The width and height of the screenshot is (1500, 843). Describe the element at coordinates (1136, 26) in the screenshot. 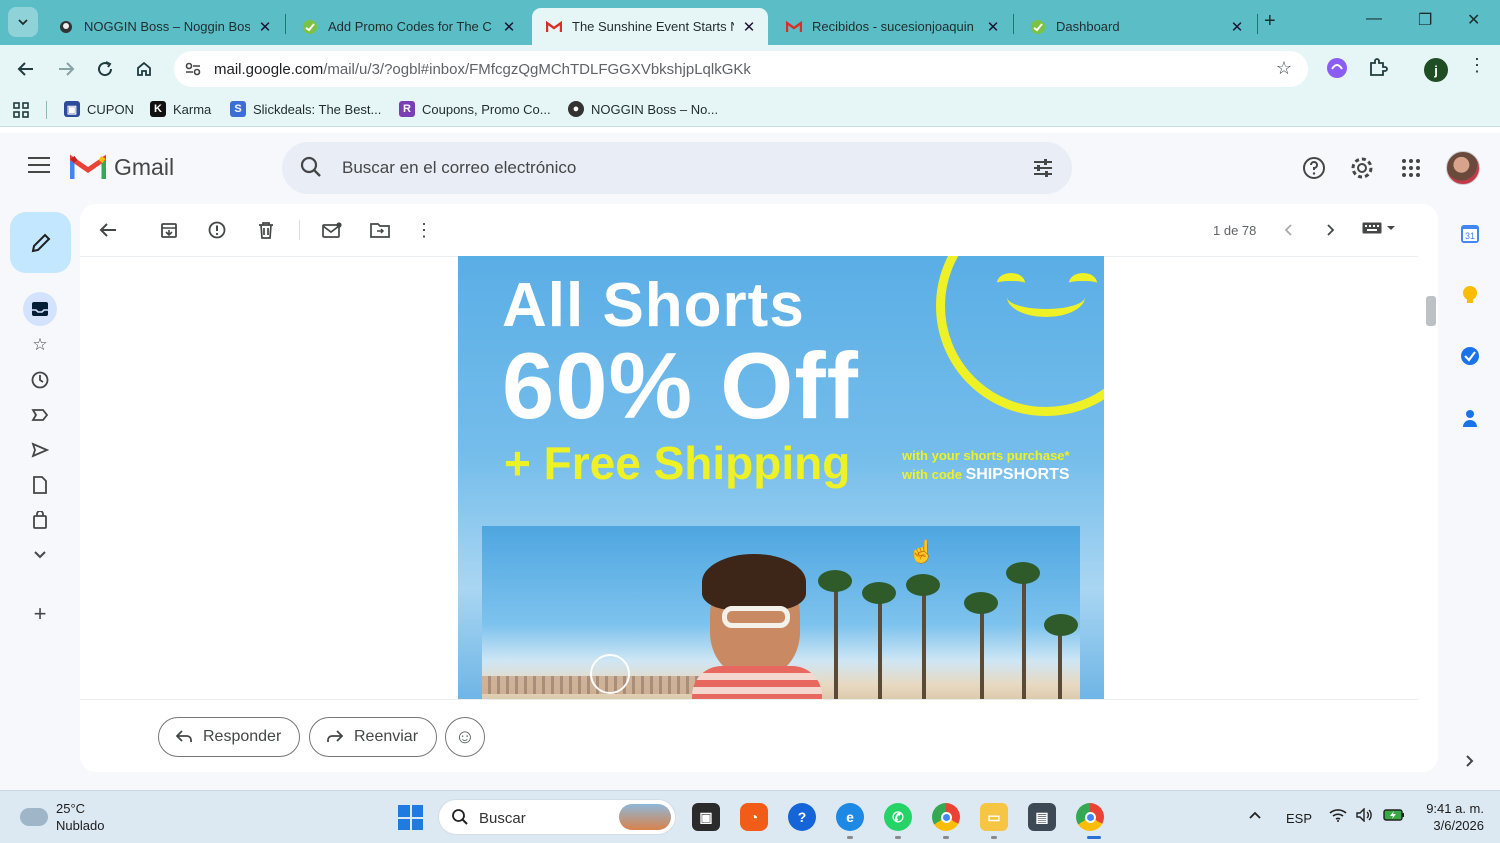

I see `browser-tab: Dashboard ✕` at that location.